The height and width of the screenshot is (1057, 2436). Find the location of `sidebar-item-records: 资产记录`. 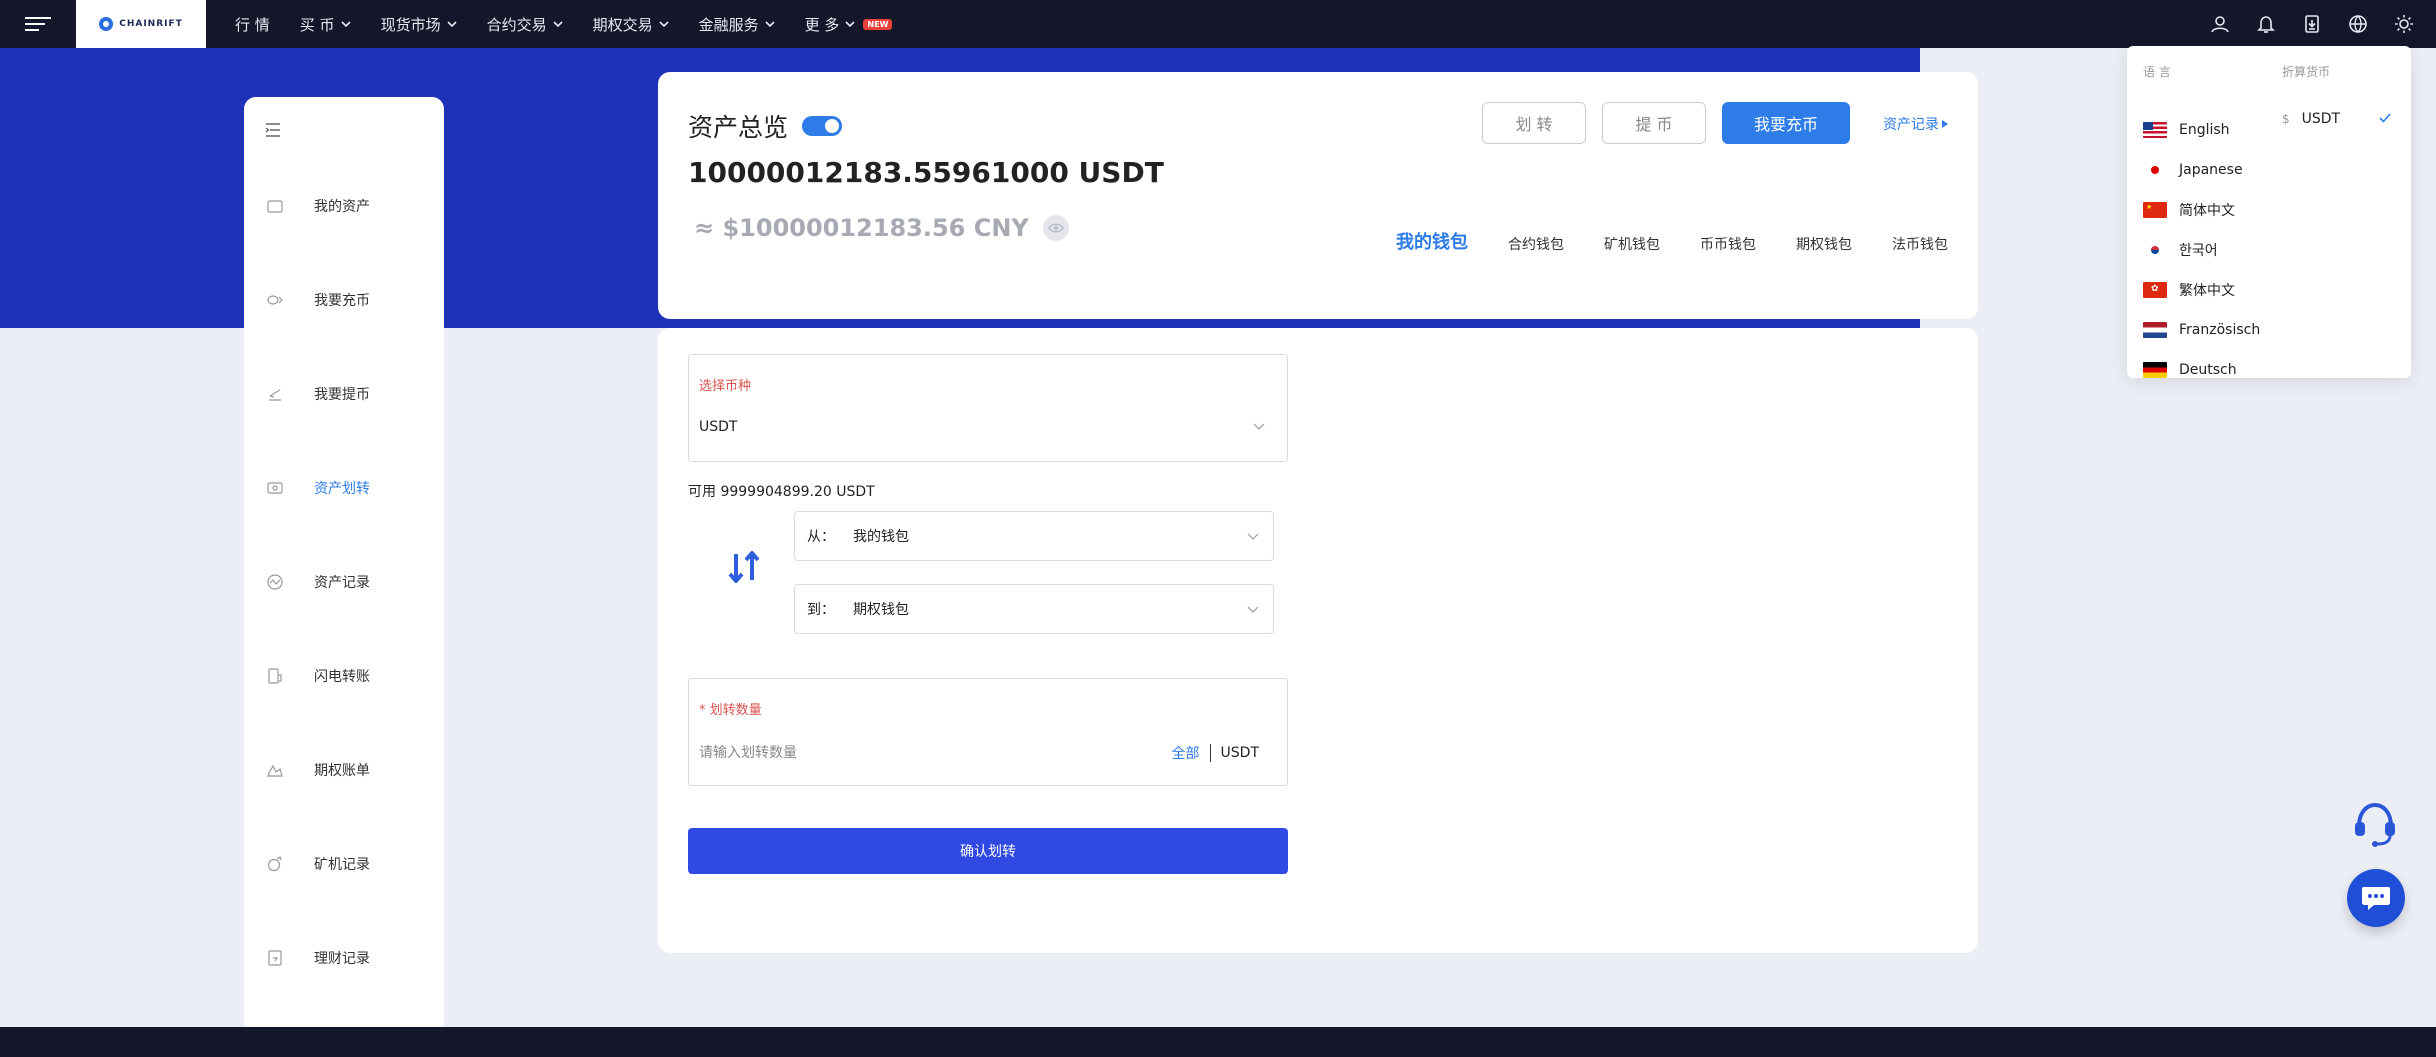

sidebar-item-records: 资产记录 is located at coordinates (344, 582).